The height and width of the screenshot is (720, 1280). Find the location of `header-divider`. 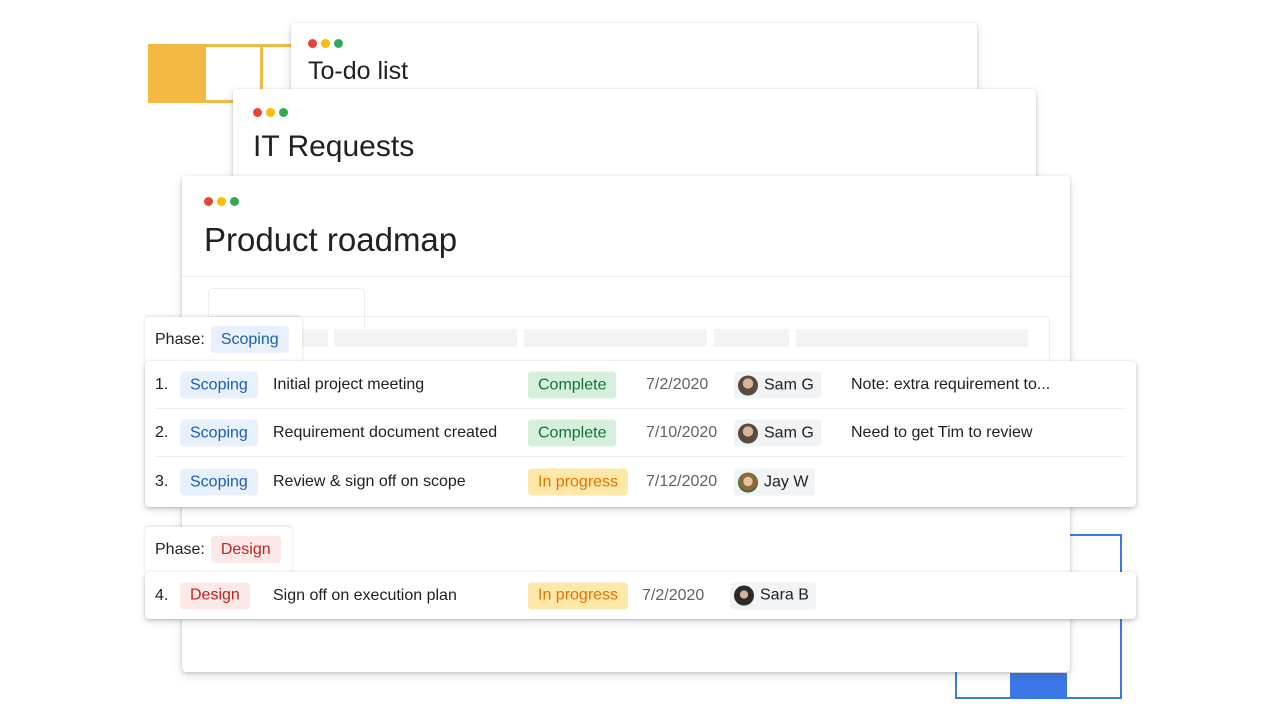

header-divider is located at coordinates (626, 276).